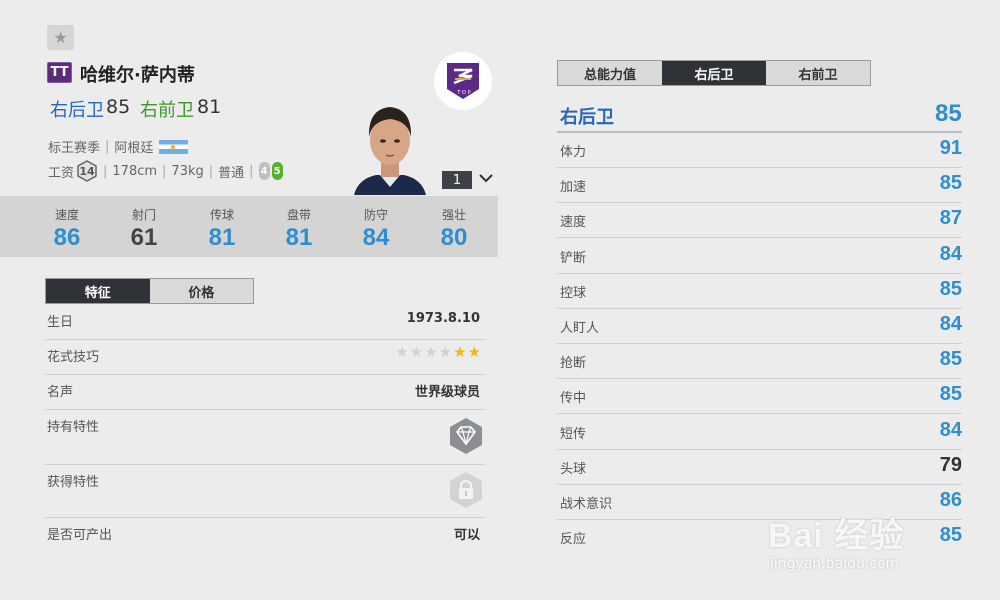 The image size is (1000, 600). I want to click on chevron-down-icon, so click(486, 178).